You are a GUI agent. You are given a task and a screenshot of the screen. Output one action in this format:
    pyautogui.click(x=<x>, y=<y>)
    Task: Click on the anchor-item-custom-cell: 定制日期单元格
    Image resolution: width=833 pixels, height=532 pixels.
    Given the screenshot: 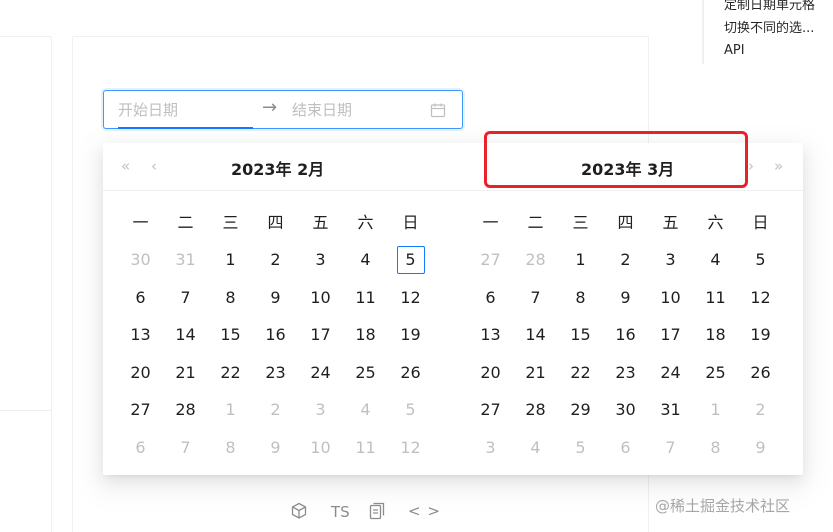 What is the action you would take?
    pyautogui.click(x=769, y=6)
    